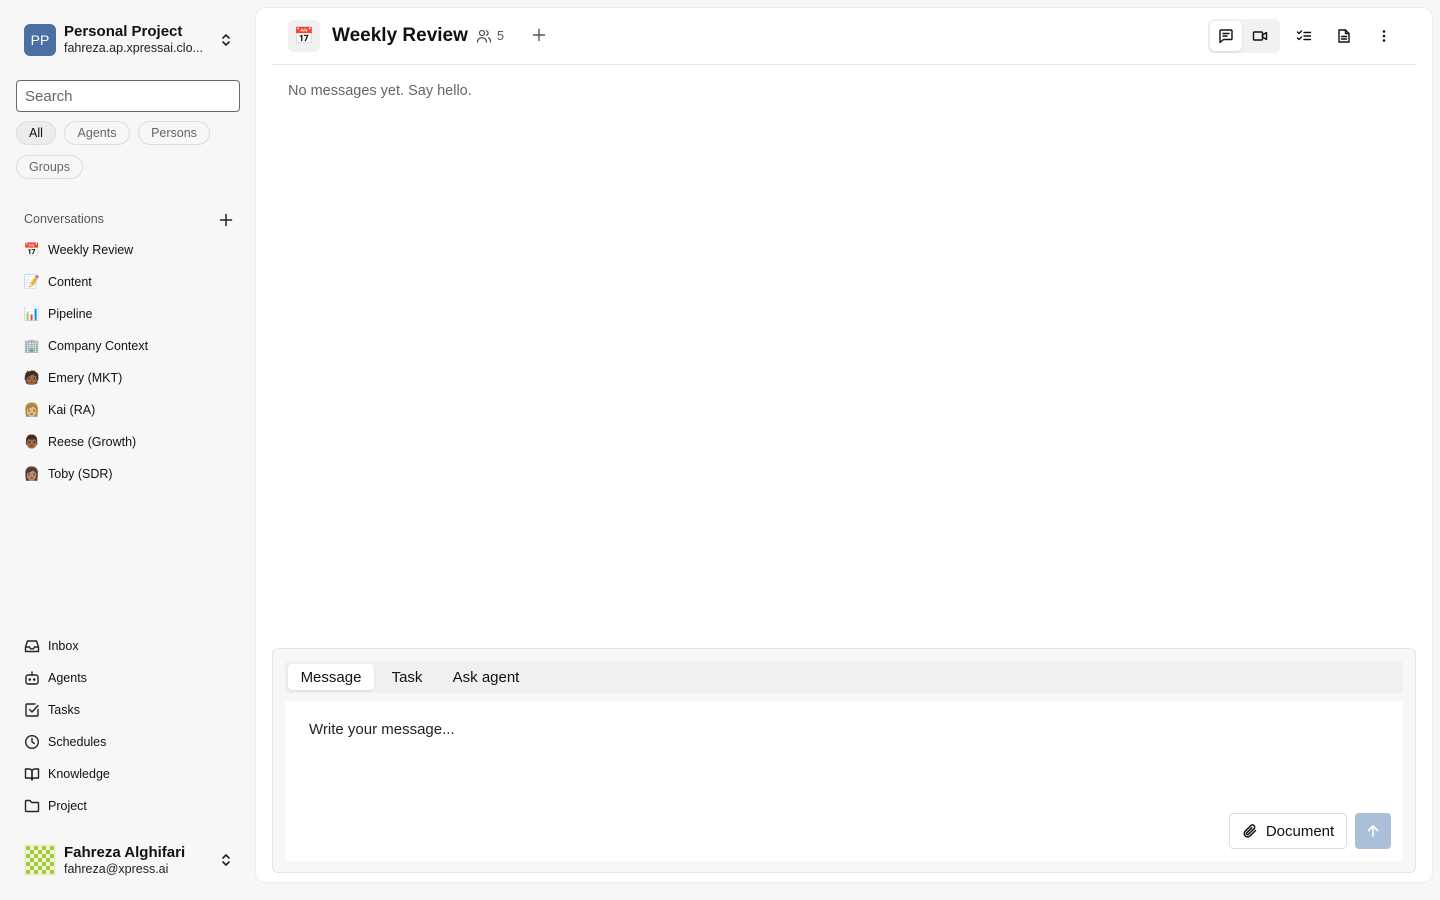 The image size is (1440, 900). Describe the element at coordinates (32, 742) in the screenshot. I see `clock-icon` at that location.